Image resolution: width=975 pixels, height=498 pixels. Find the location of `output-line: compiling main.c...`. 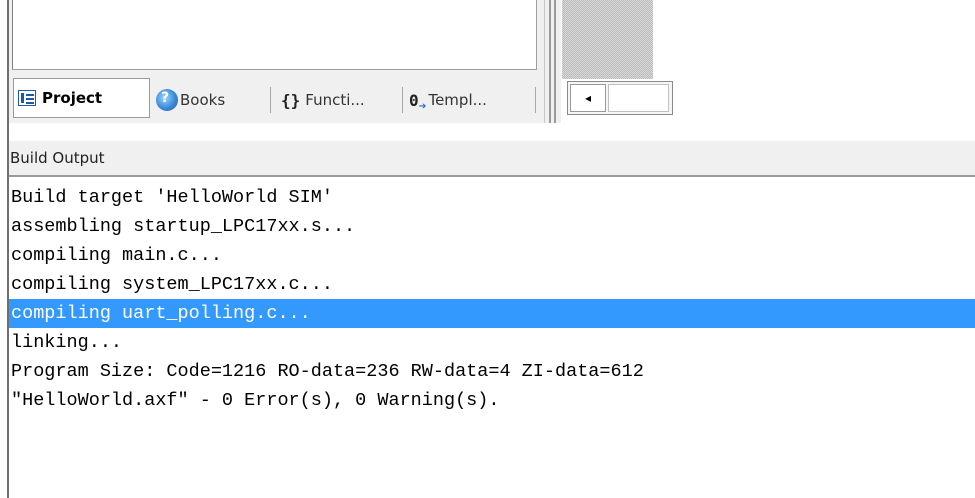

output-line: compiling main.c... is located at coordinates (492, 255).